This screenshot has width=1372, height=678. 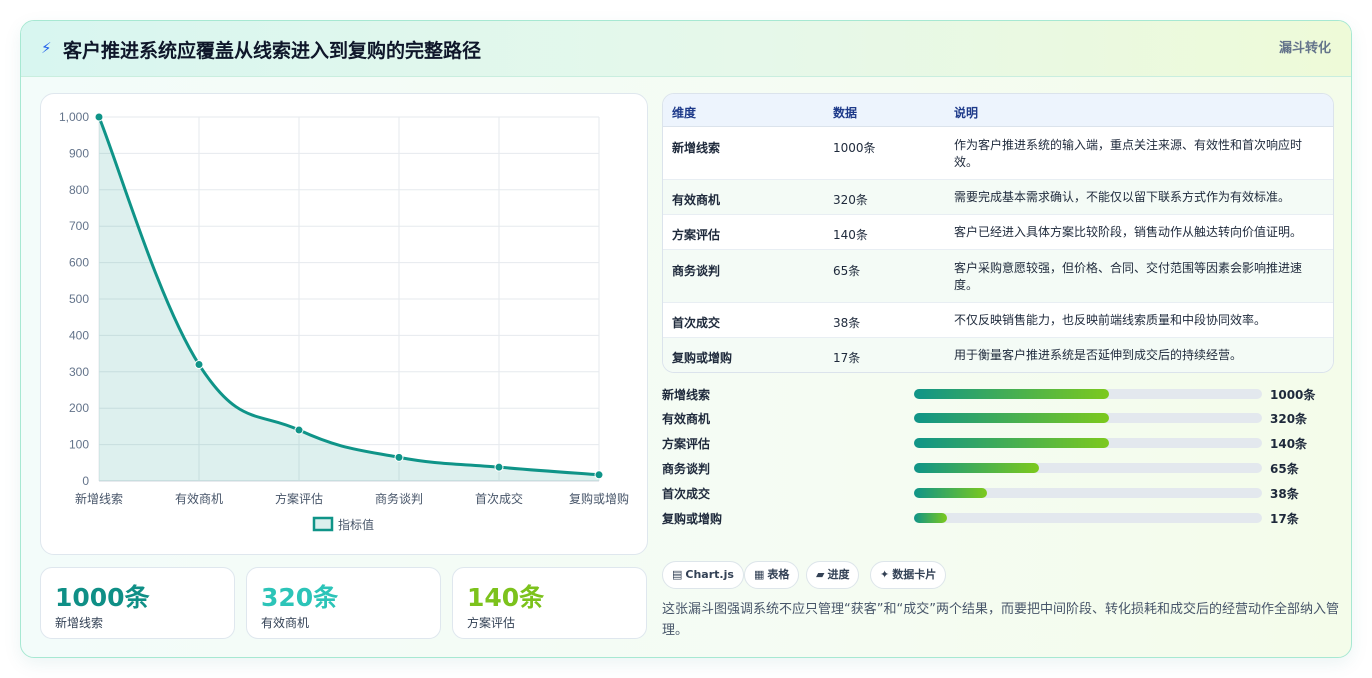 I want to click on tag-chartjs: ▤ Chart.js, so click(x=703, y=575).